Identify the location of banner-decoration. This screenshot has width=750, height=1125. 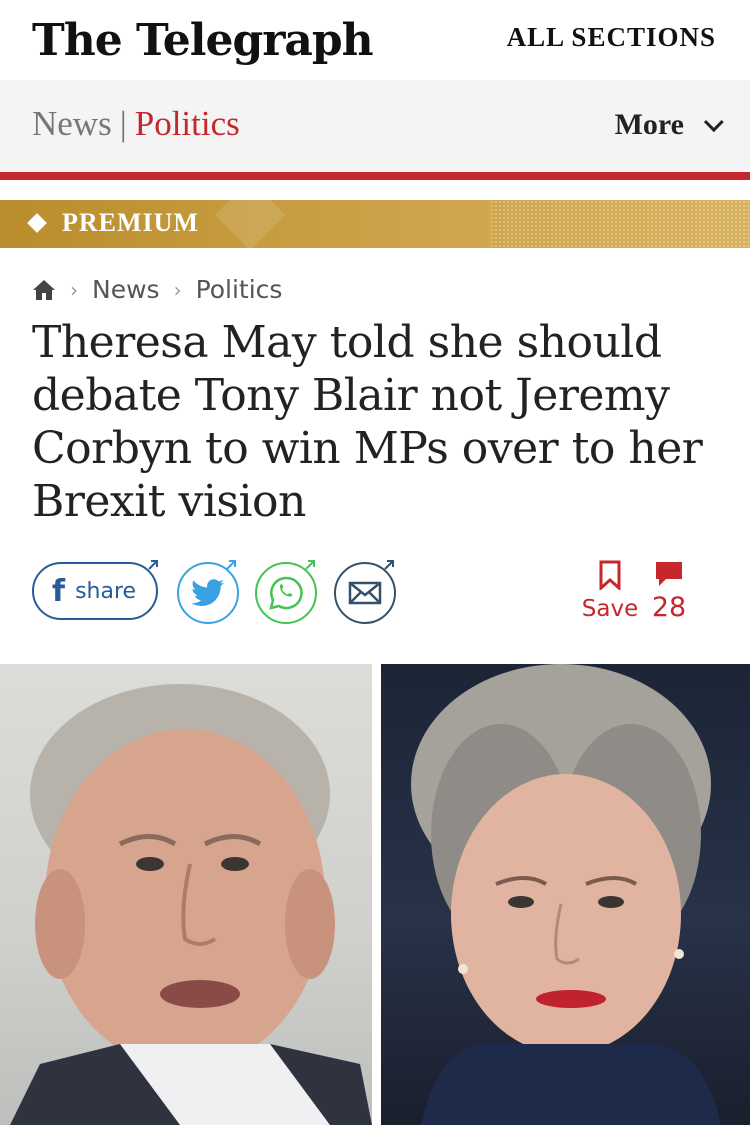
(250, 224).